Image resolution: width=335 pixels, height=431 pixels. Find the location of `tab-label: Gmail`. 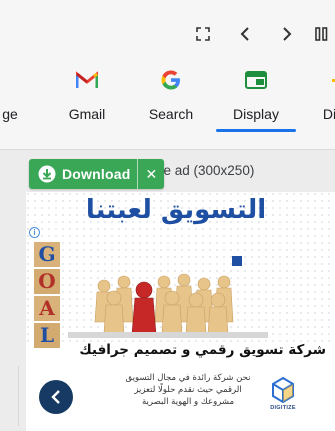

tab-label: Gmail is located at coordinates (87, 114).